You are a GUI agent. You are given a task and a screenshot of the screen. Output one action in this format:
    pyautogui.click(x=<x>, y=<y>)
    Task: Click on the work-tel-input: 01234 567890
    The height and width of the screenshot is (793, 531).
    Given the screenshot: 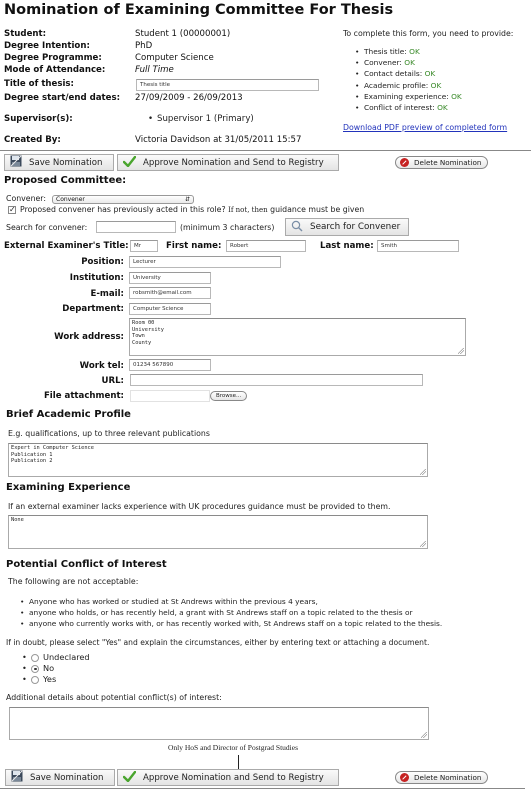 What is the action you would take?
    pyautogui.click(x=170, y=365)
    